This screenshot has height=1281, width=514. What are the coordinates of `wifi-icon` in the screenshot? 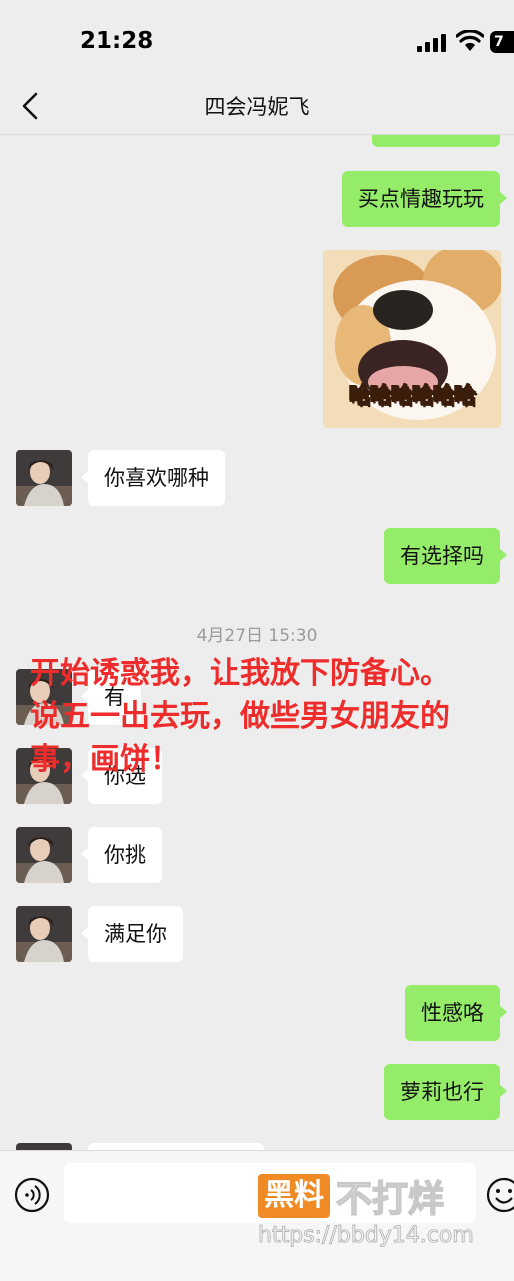 It's located at (470, 40).